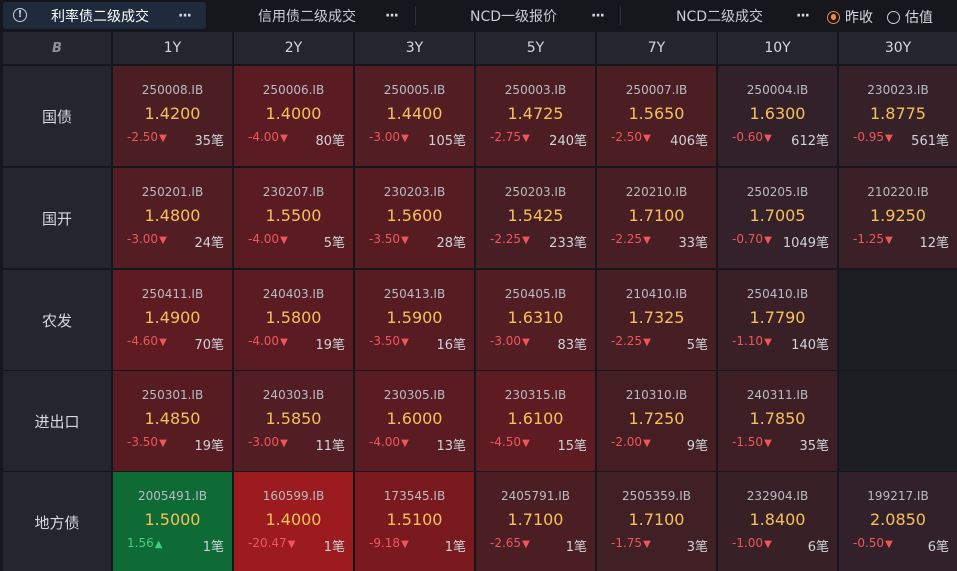  What do you see at coordinates (535, 218) in the screenshot?
I see `quote-cell: 250203.IB 1.5425 -2.25▼ 233笔` at bounding box center [535, 218].